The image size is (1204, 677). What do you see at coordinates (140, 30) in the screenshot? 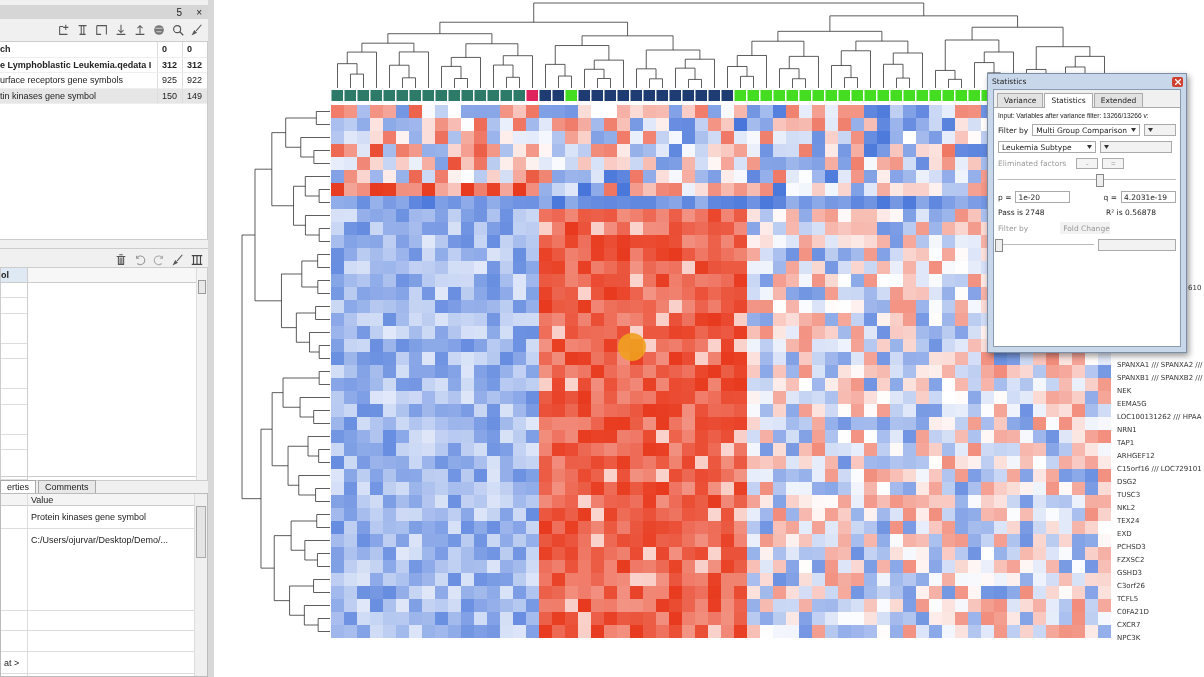
I see `upload-icon` at bounding box center [140, 30].